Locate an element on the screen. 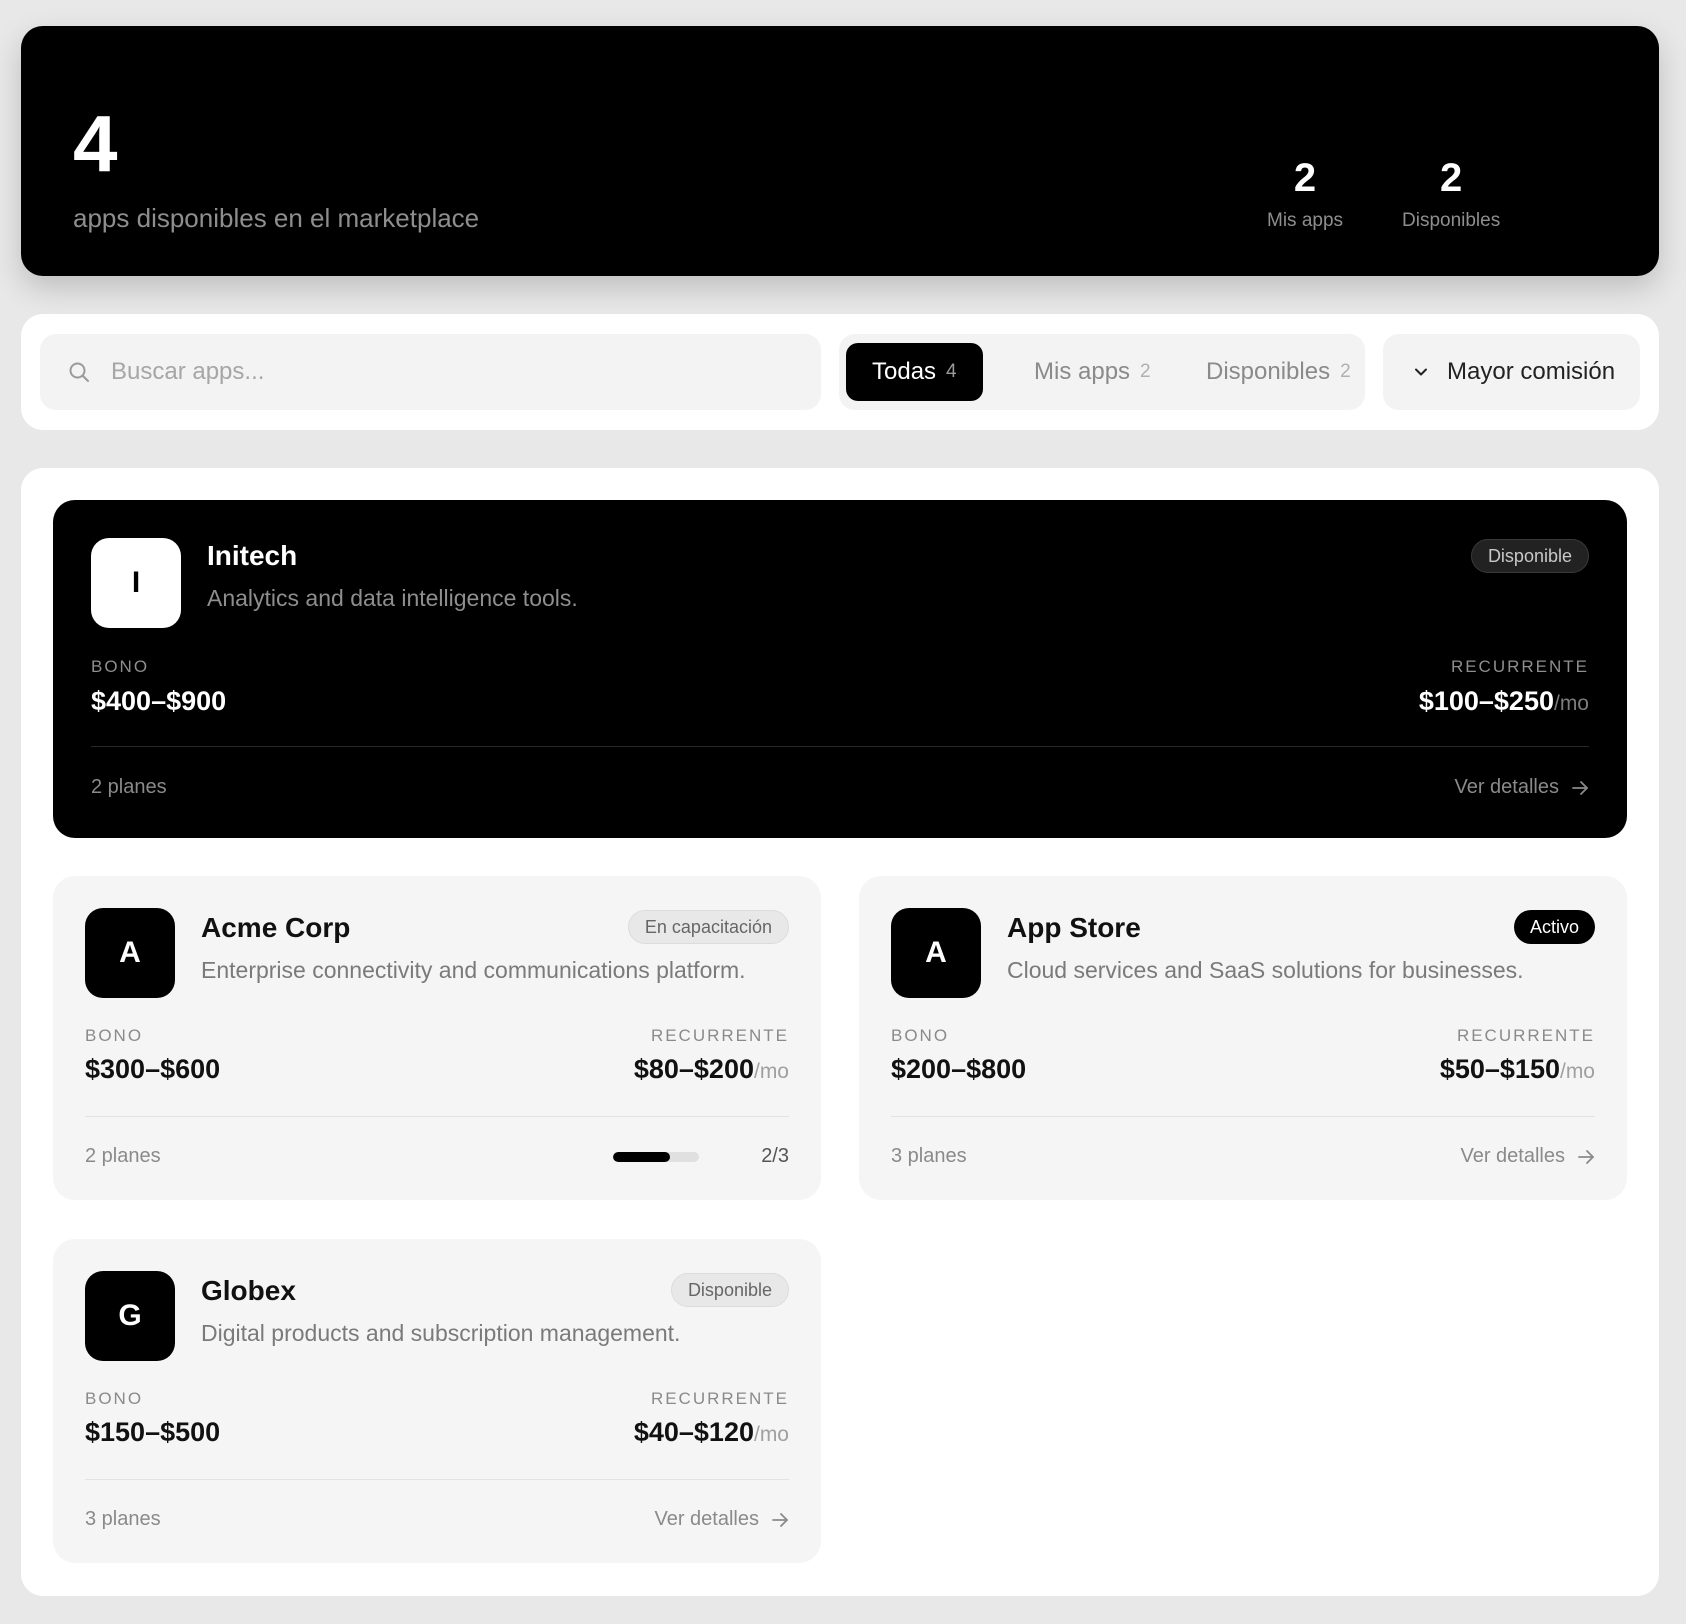 Image resolution: width=1686 pixels, height=1624 pixels. recurring-amount: $50–$150/mo is located at coordinates (1517, 1069).